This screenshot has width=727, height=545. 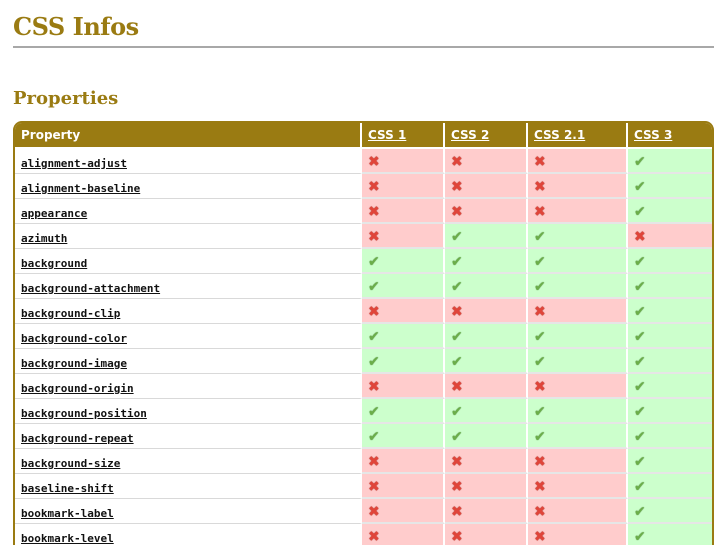 I want to click on property-link: azimuth, so click(x=44, y=238).